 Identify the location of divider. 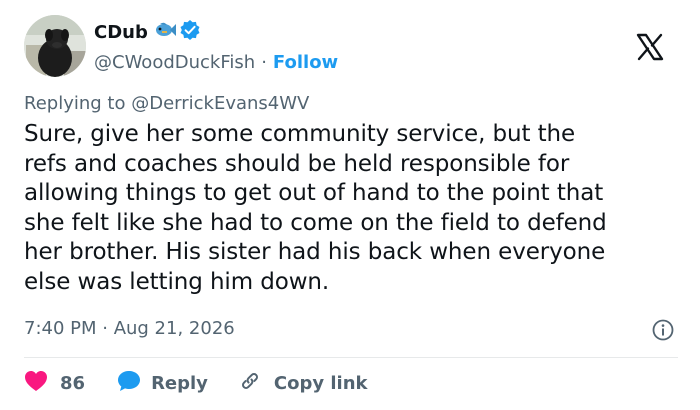
(351, 357).